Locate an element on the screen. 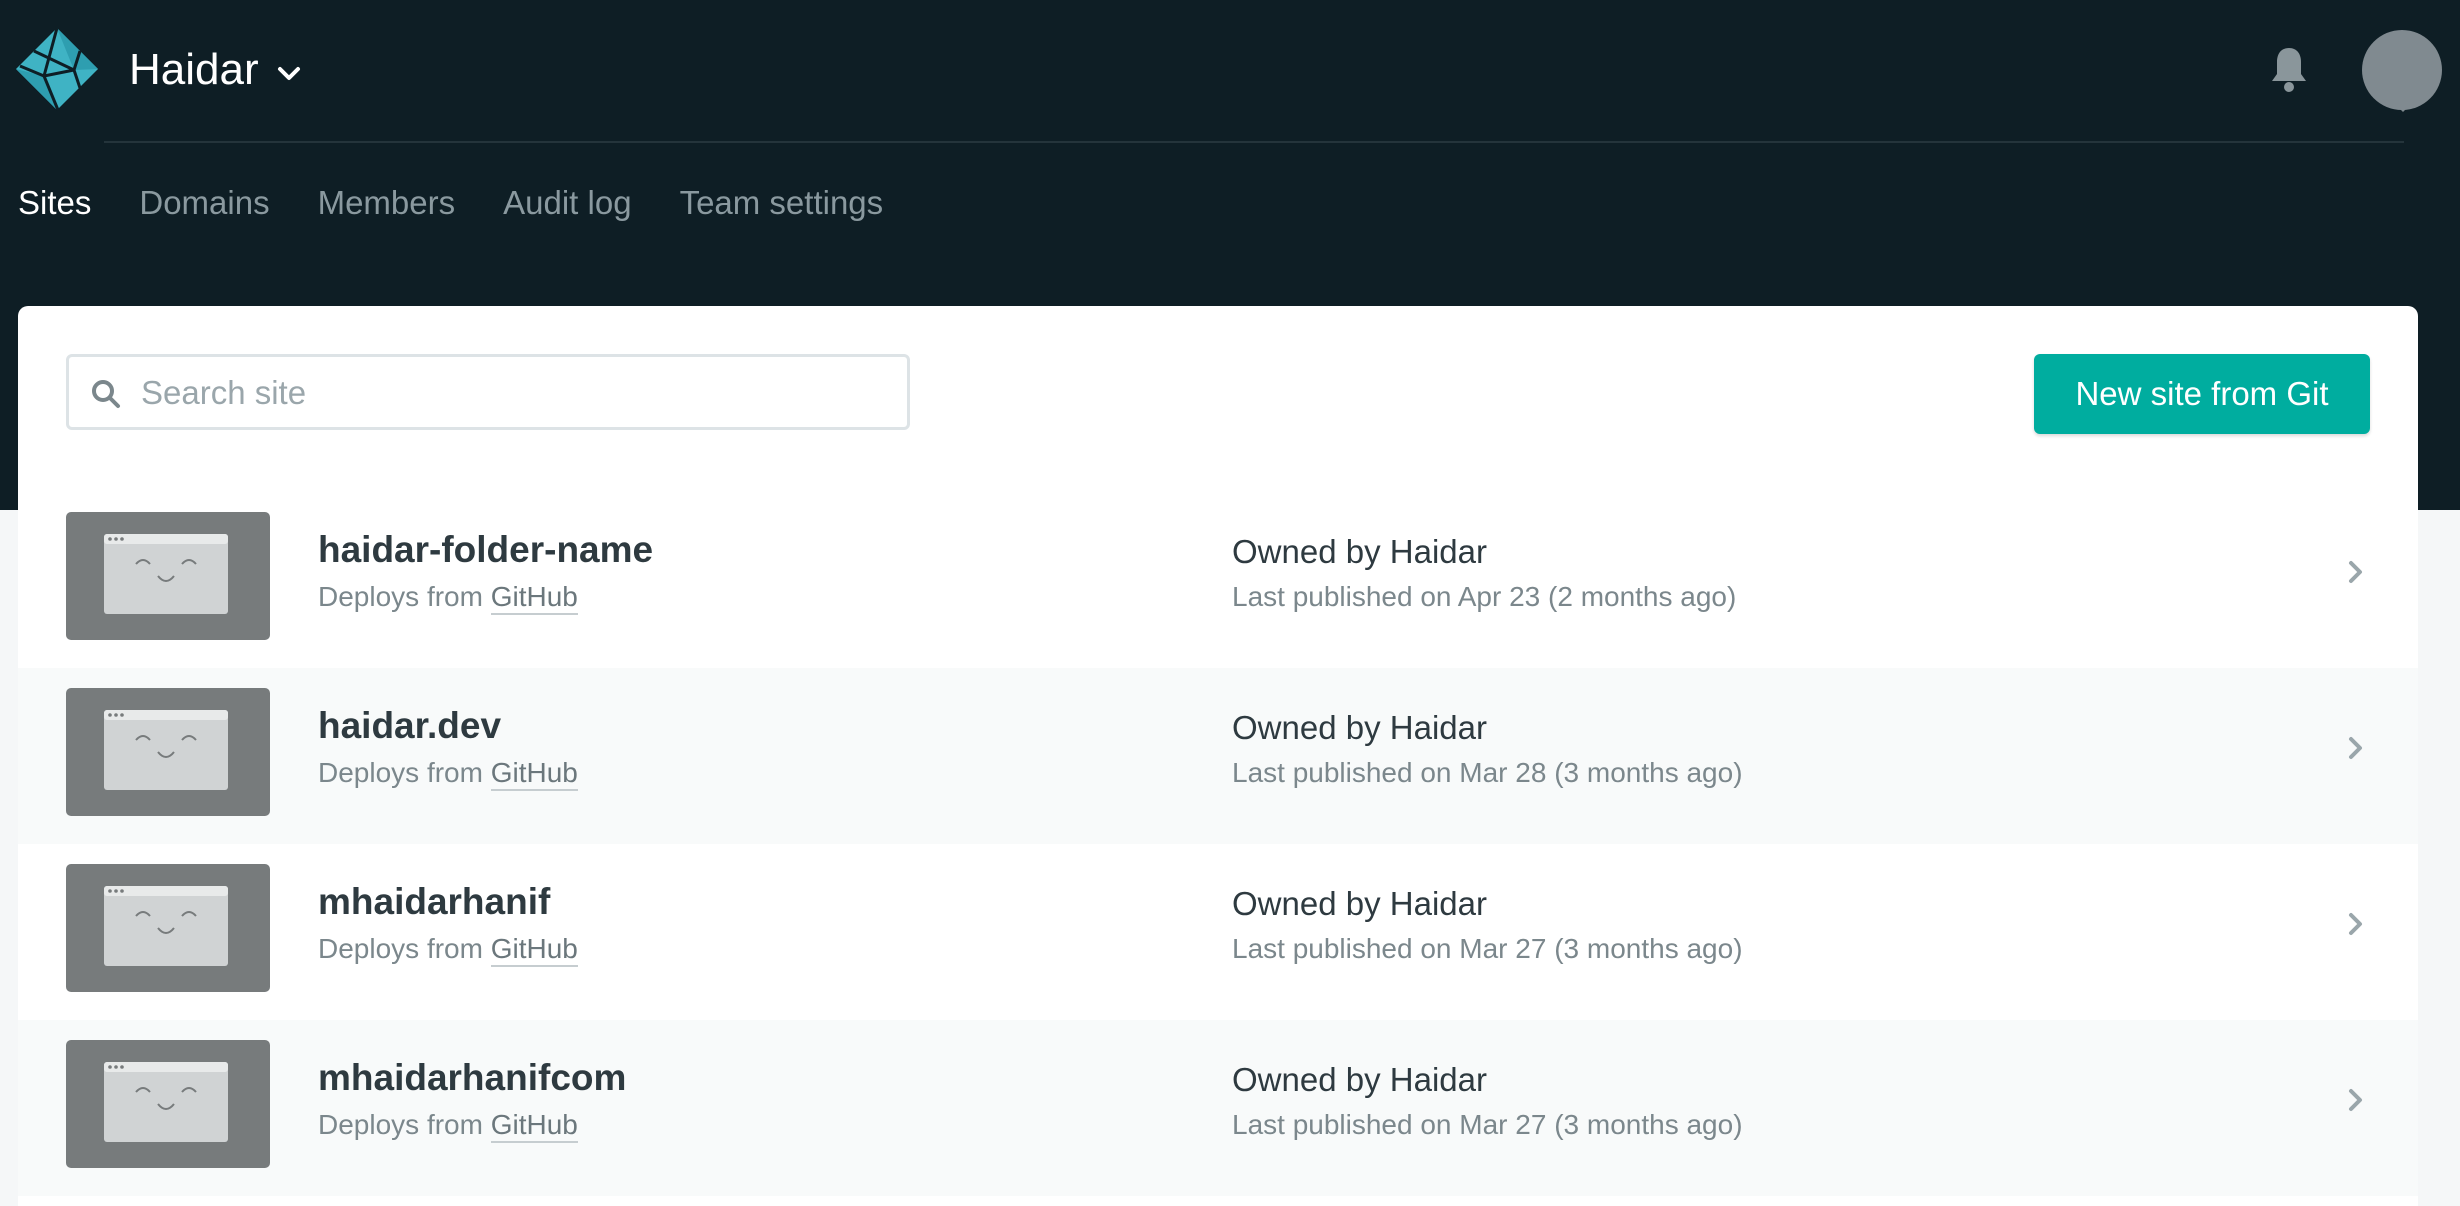 The width and height of the screenshot is (2460, 1206). header-divider is located at coordinates (1254, 142).